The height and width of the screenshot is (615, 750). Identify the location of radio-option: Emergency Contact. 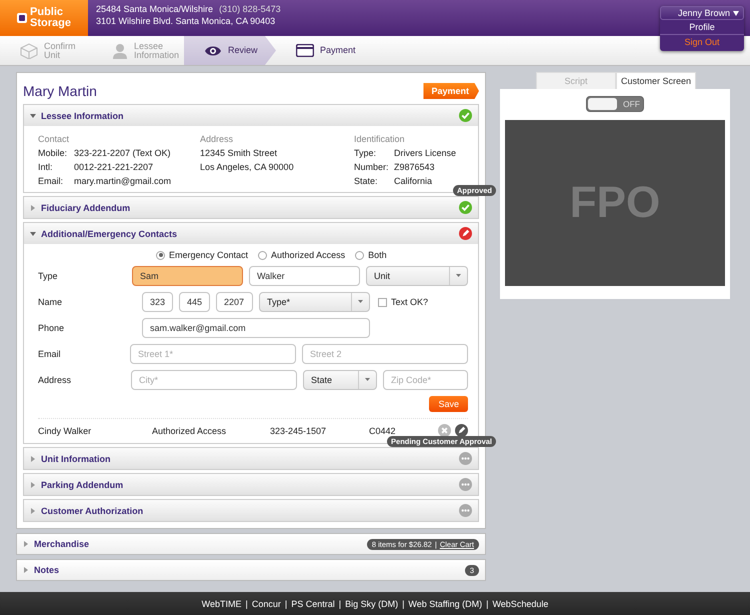
(202, 255).